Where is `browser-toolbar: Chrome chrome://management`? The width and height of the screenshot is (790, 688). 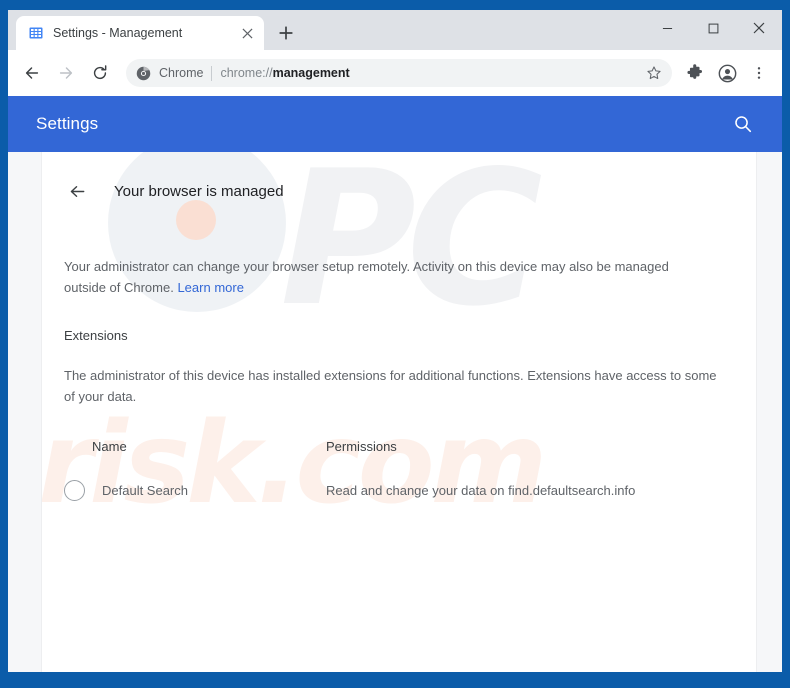 browser-toolbar: Chrome chrome://management is located at coordinates (395, 73).